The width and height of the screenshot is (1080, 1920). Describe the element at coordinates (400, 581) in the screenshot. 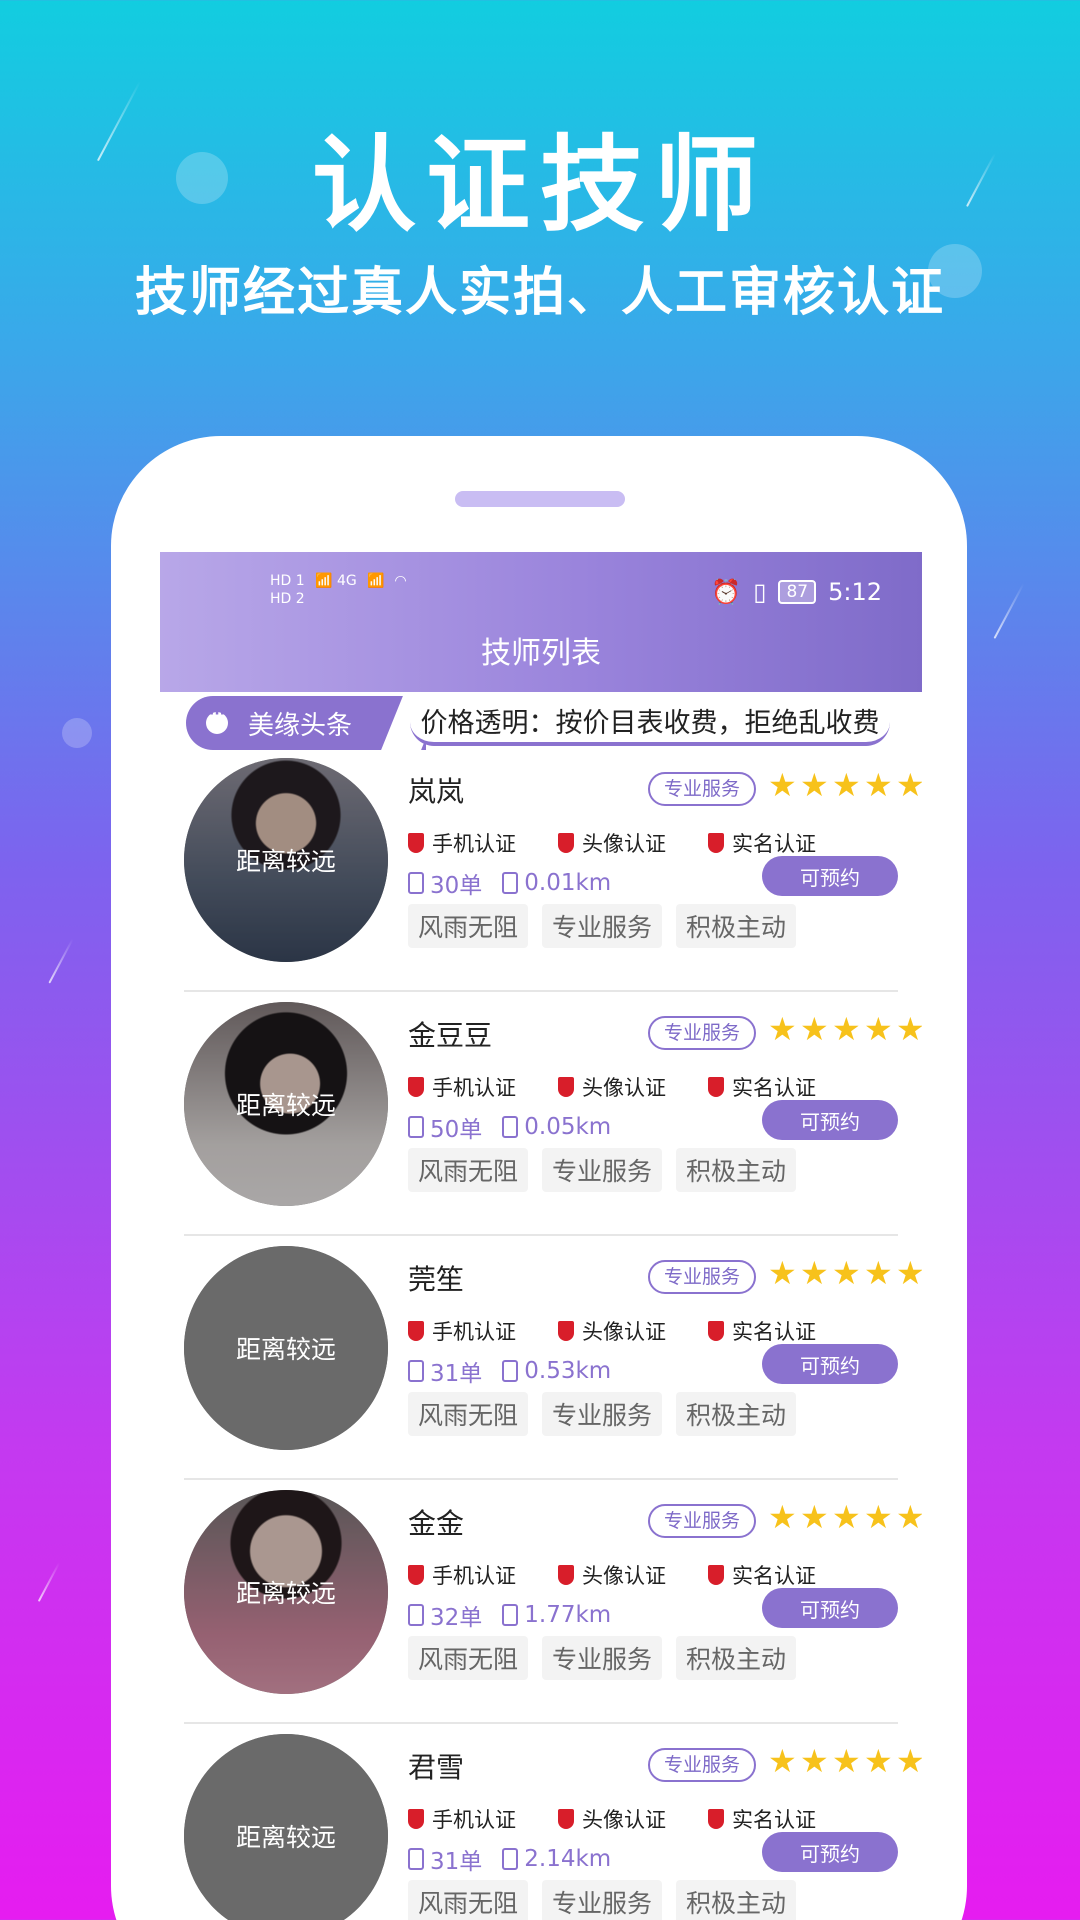

I see `wifi-icon: ◜◝` at that location.